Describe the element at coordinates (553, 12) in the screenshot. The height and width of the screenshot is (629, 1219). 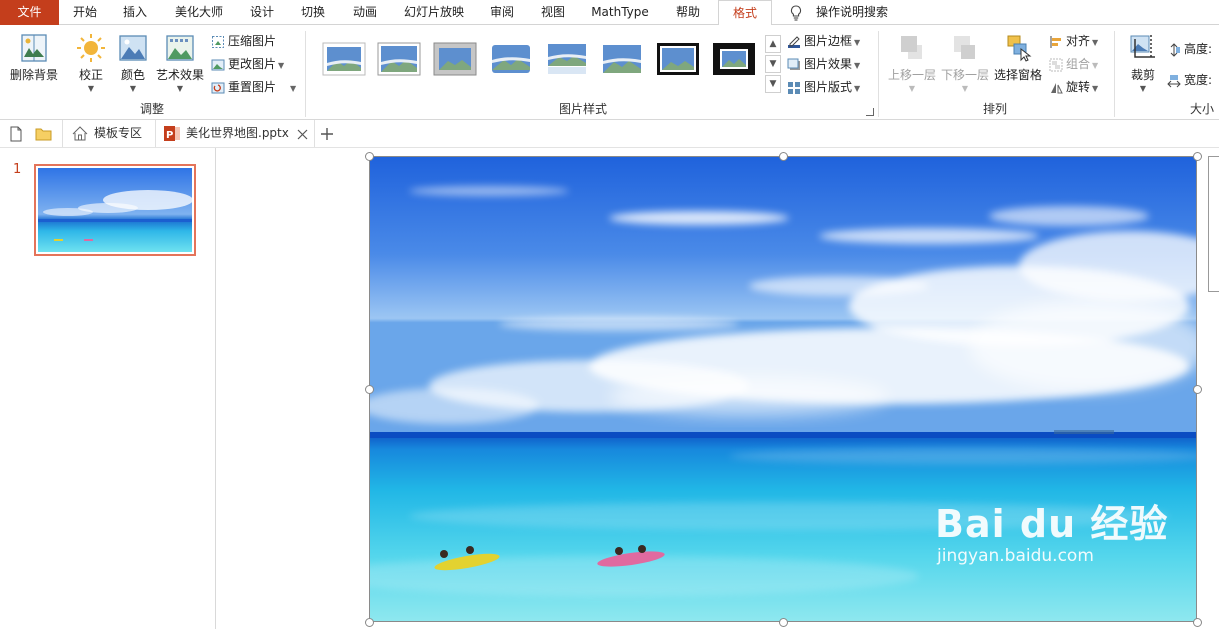
I see `tab-view: 视图` at that location.